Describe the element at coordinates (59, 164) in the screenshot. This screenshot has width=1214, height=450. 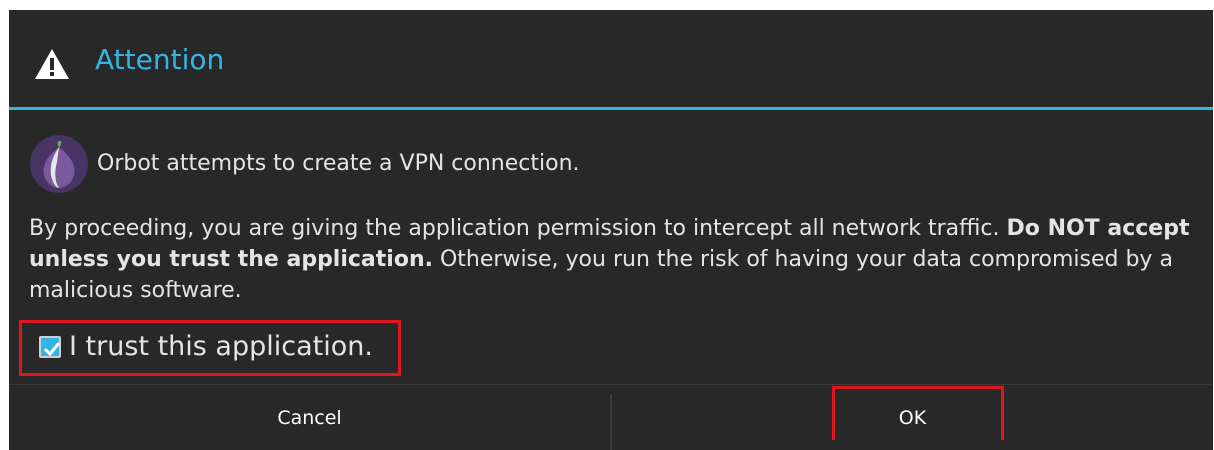
I see `orbot-onion-icon` at that location.